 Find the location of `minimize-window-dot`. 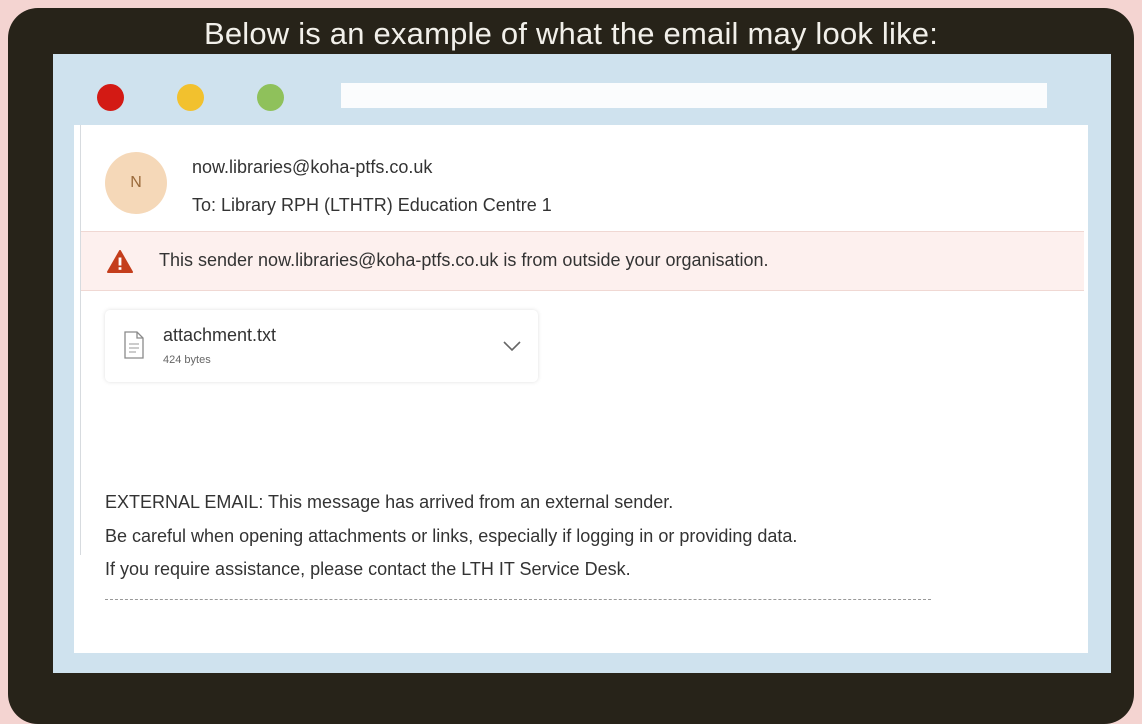

minimize-window-dot is located at coordinates (190, 97).